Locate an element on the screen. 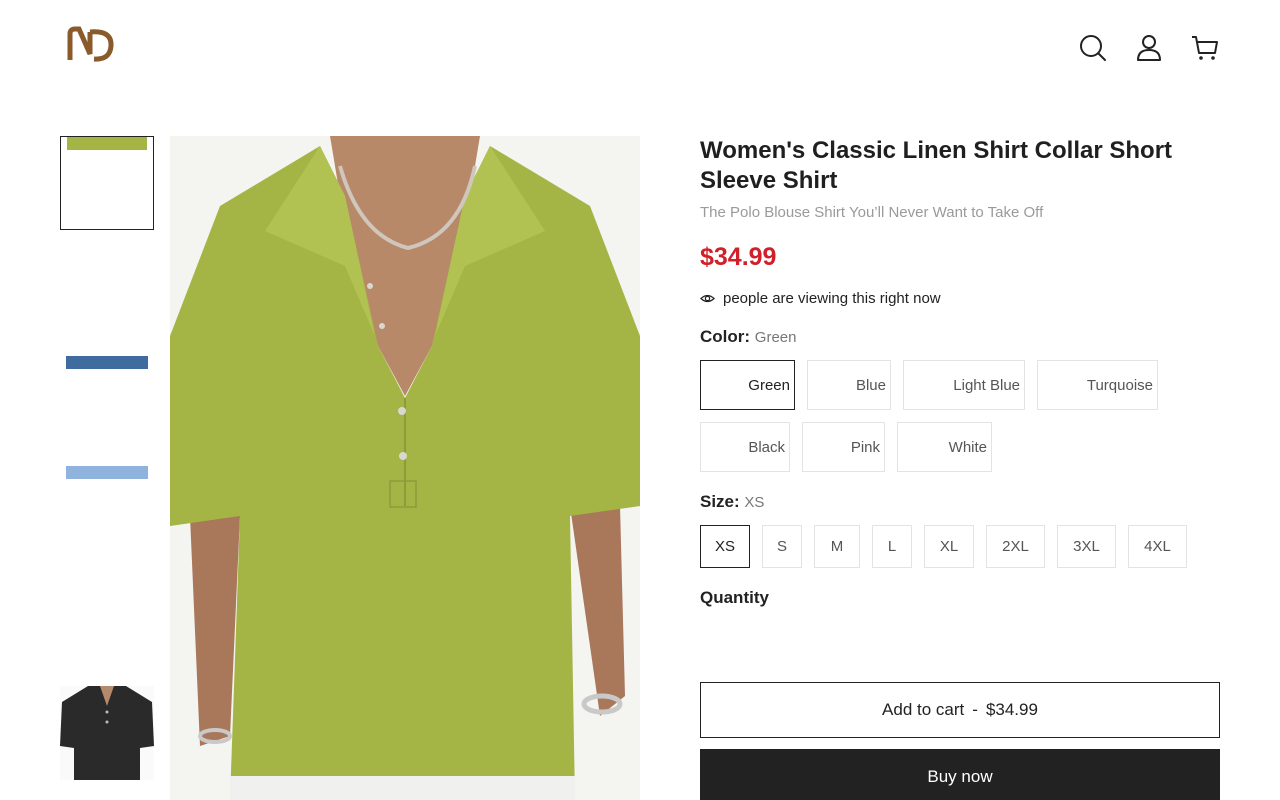  buy-now-label: Buy now is located at coordinates (960, 776).